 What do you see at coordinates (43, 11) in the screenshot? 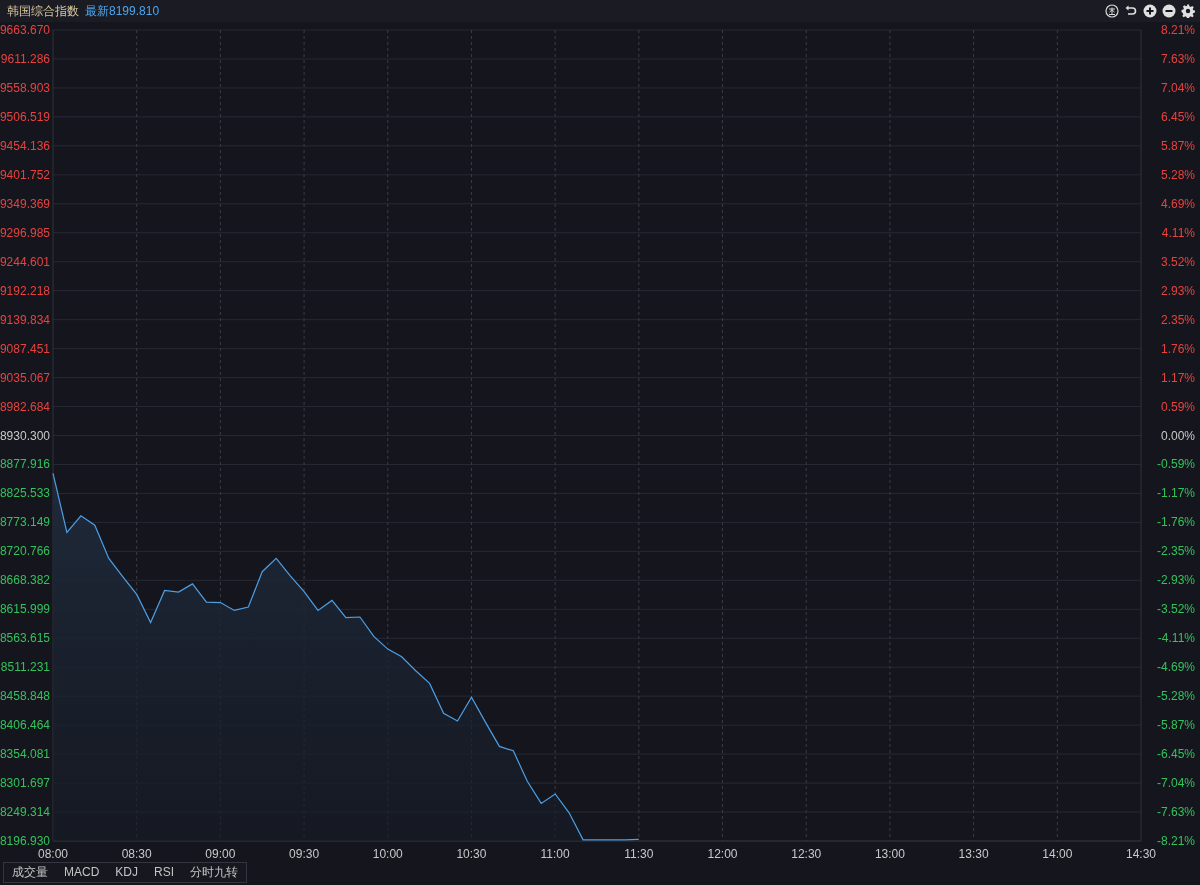
I see `index-title: 韩国综合指数` at bounding box center [43, 11].